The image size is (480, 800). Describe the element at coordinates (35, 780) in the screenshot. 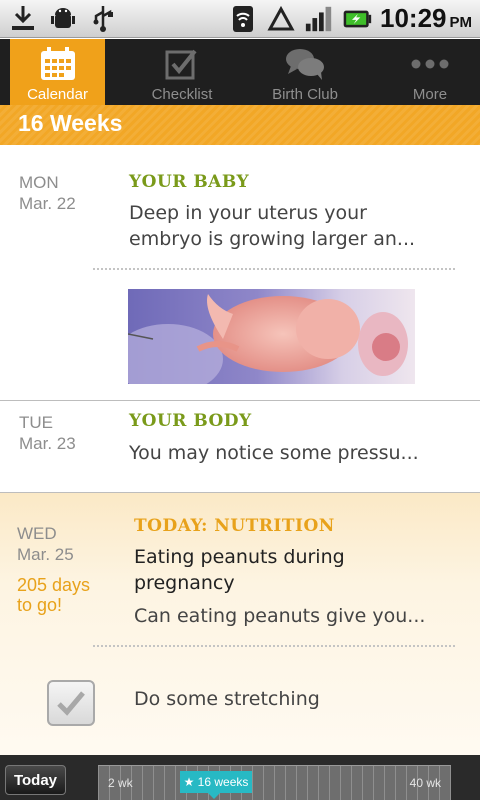

I see `today-button: Today` at that location.